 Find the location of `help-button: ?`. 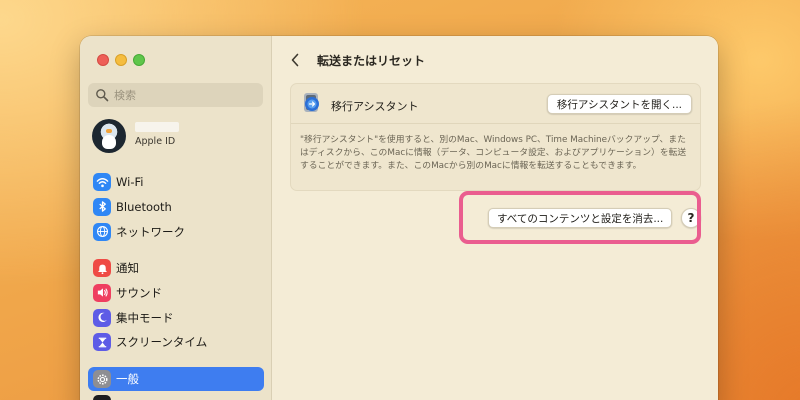

help-button: ? is located at coordinates (691, 218).